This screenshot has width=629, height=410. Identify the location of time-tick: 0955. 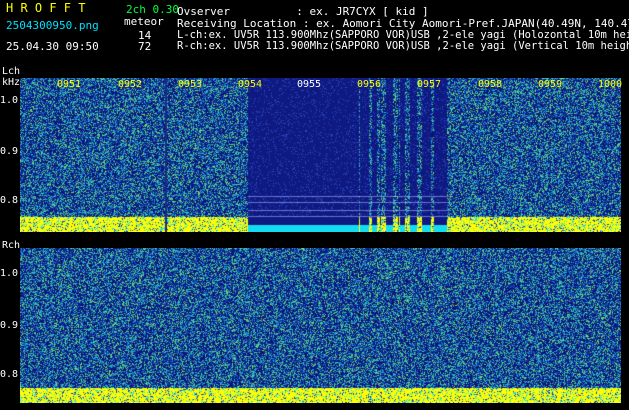
(309, 84).